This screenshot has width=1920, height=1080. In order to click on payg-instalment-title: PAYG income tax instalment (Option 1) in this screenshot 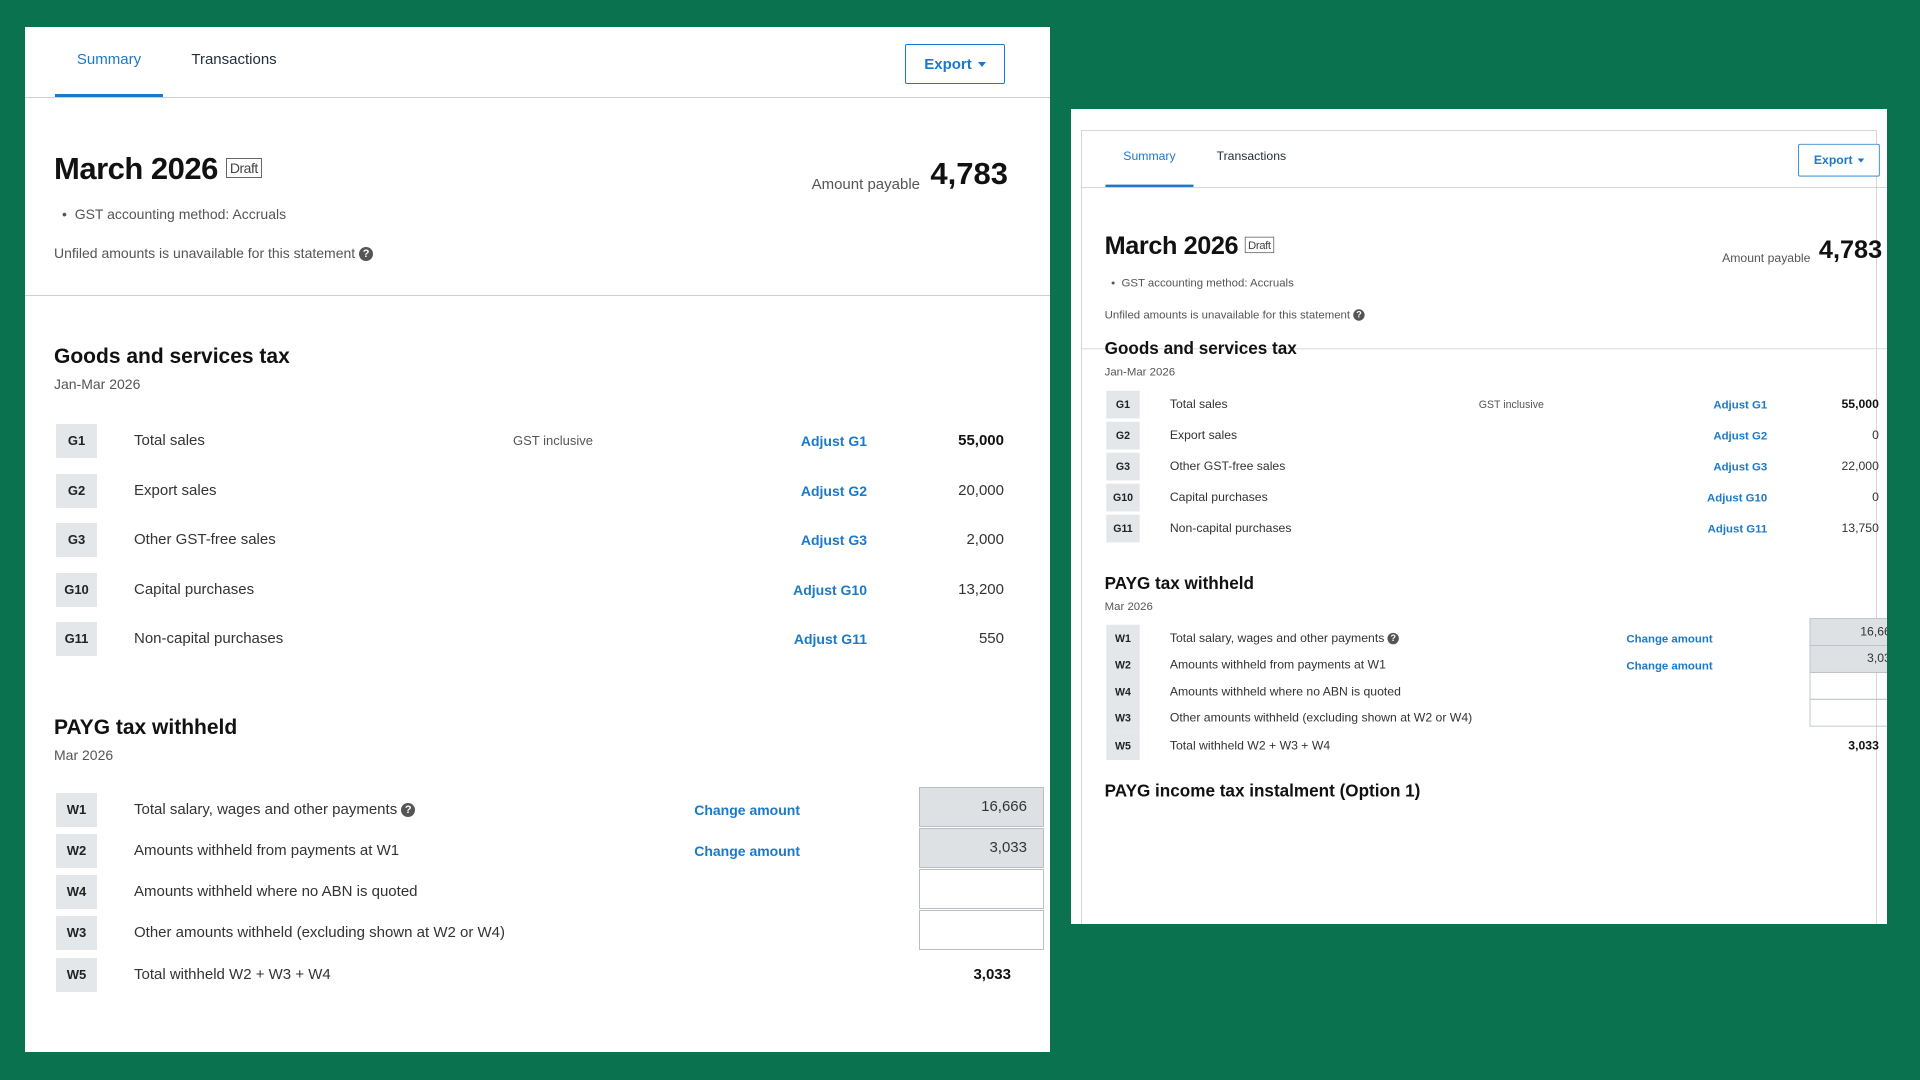, I will do `click(1262, 791)`.